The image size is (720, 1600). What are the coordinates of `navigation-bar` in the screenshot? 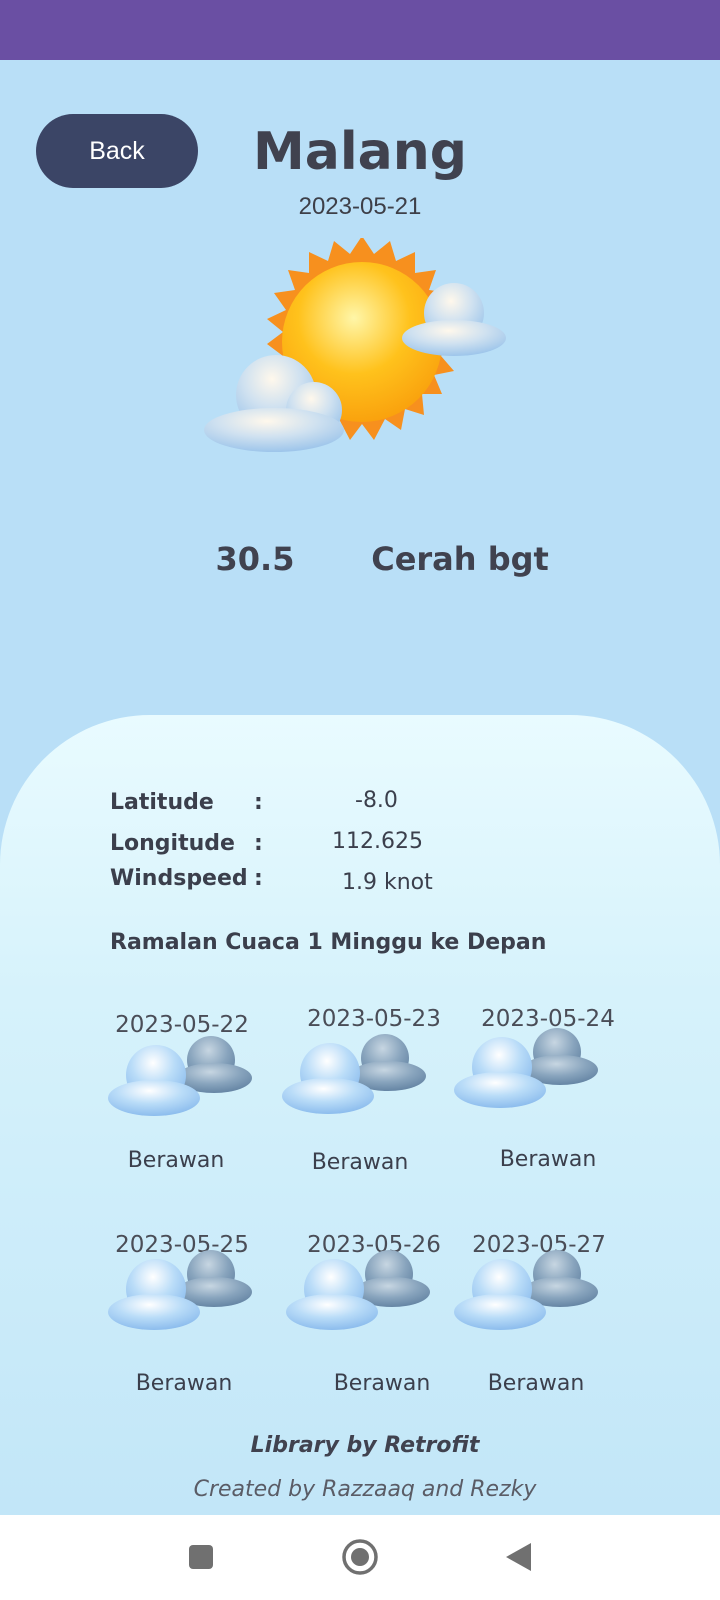 It's located at (360, 1557).